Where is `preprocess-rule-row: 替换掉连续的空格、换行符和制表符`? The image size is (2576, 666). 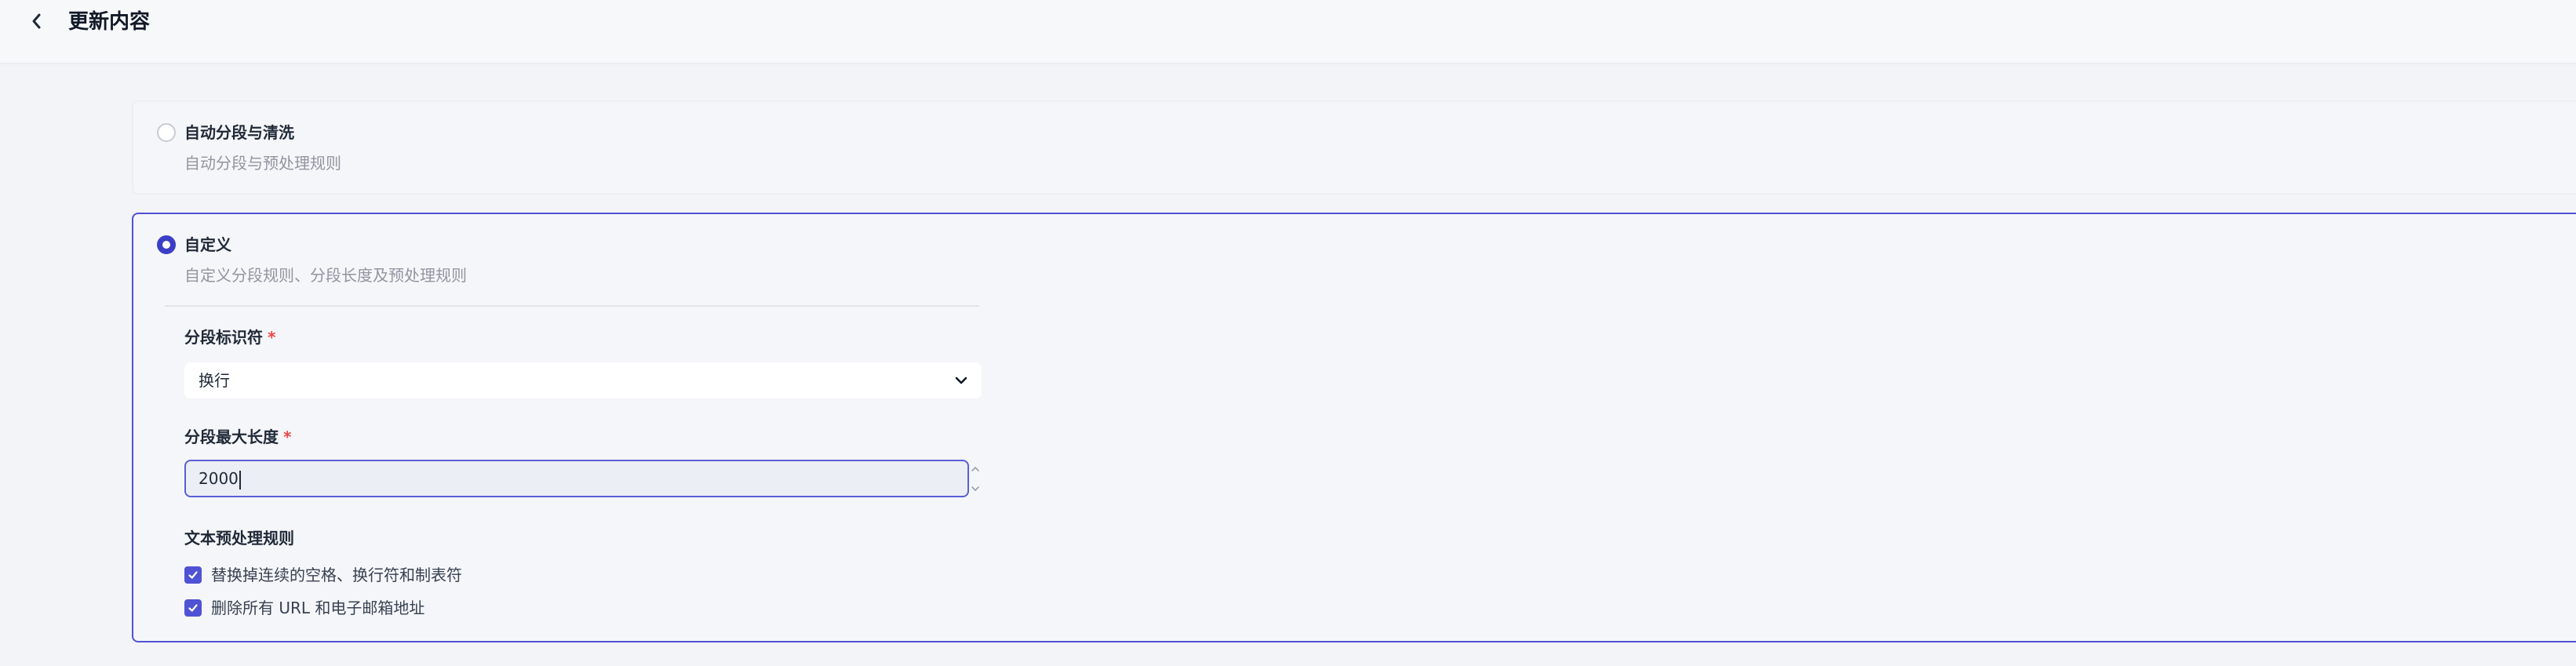 preprocess-rule-row: 替换掉连续的空格、换行符和制表符 is located at coordinates (323, 575).